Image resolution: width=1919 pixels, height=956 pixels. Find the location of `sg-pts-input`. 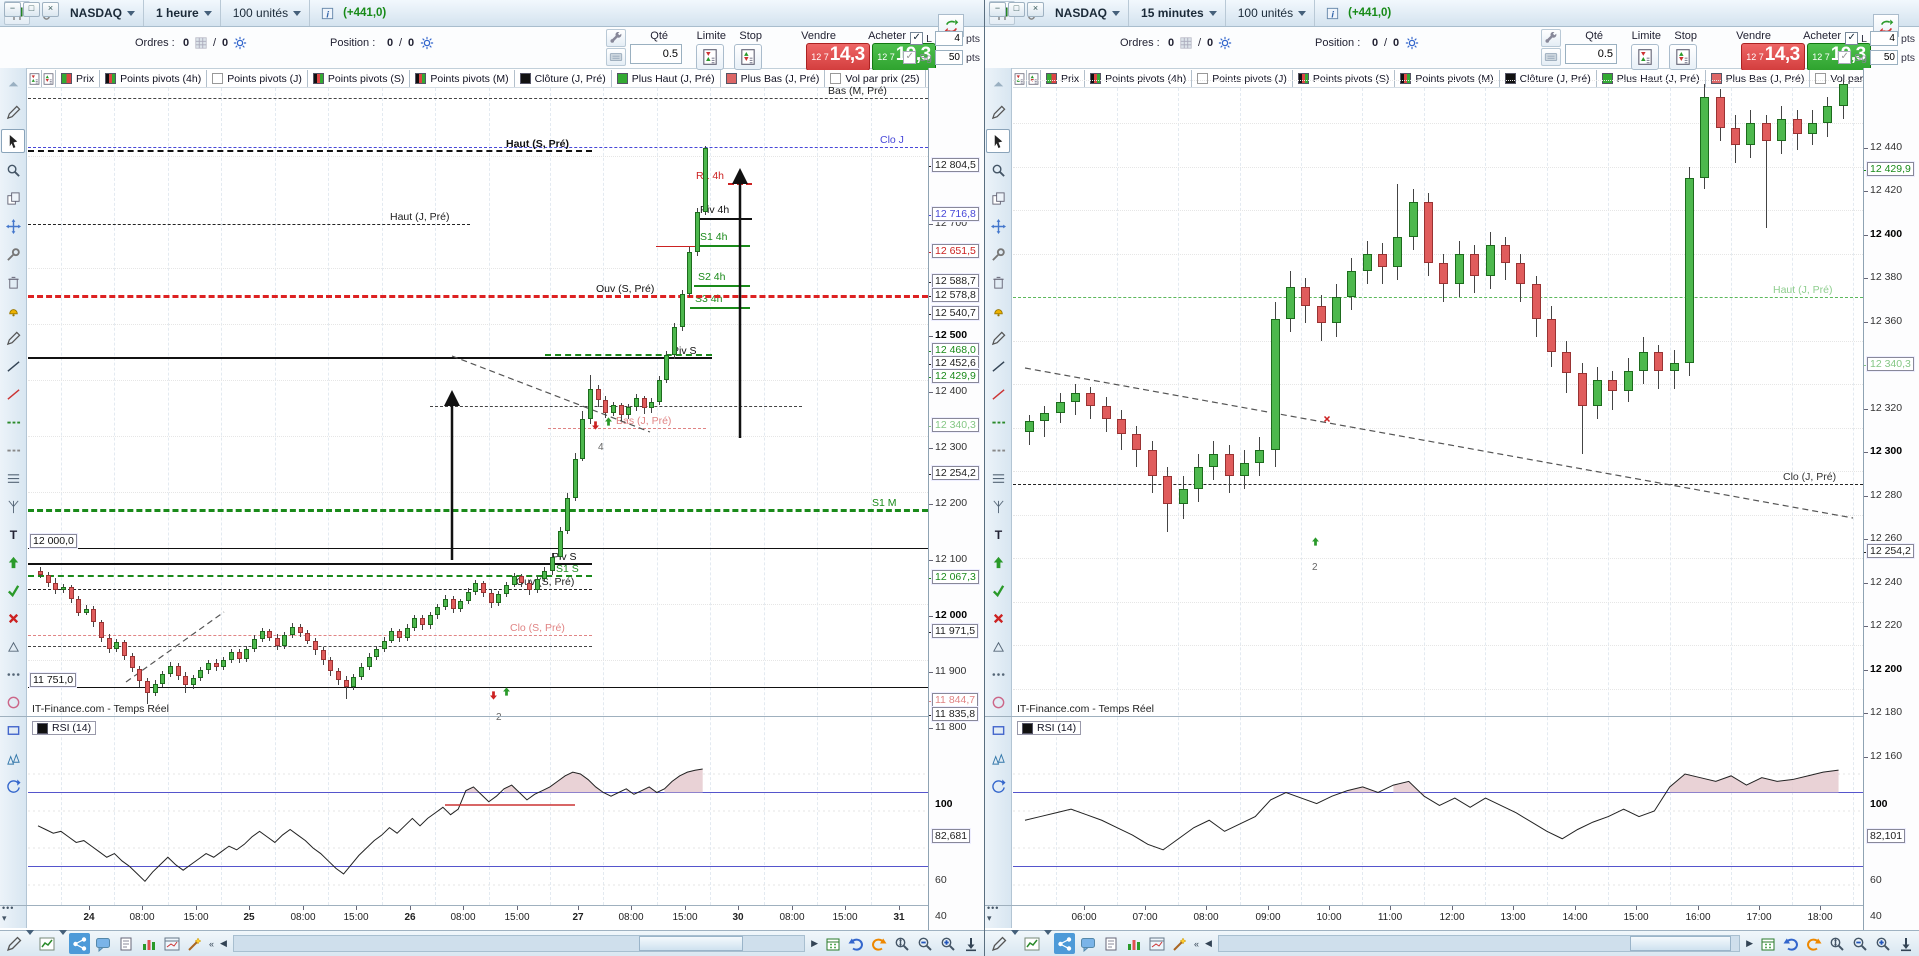

sg-pts-input is located at coordinates (1883, 57).